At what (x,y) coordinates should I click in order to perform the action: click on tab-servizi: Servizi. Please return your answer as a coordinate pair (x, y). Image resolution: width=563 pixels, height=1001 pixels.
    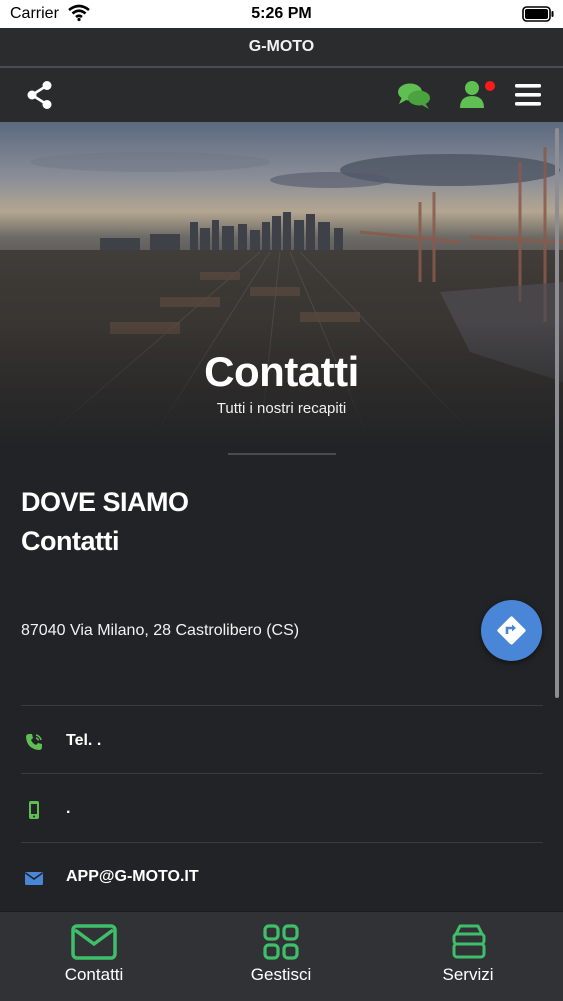
    Looking at the image, I should click on (468, 956).